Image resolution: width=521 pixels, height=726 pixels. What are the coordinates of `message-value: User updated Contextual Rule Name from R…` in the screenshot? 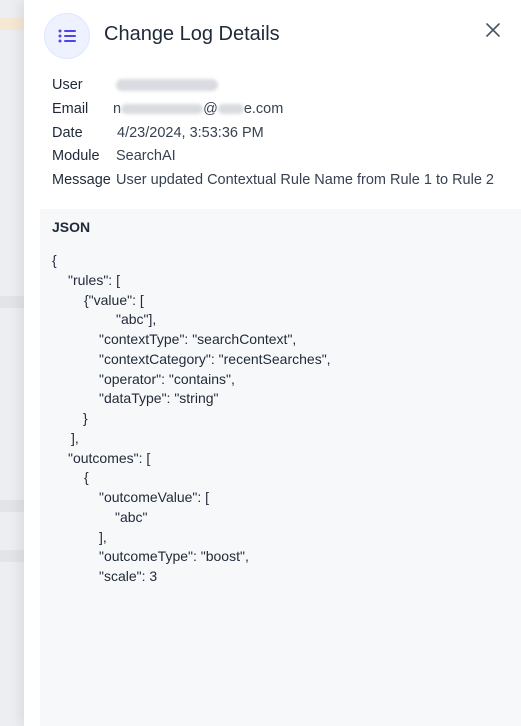 It's located at (305, 180).